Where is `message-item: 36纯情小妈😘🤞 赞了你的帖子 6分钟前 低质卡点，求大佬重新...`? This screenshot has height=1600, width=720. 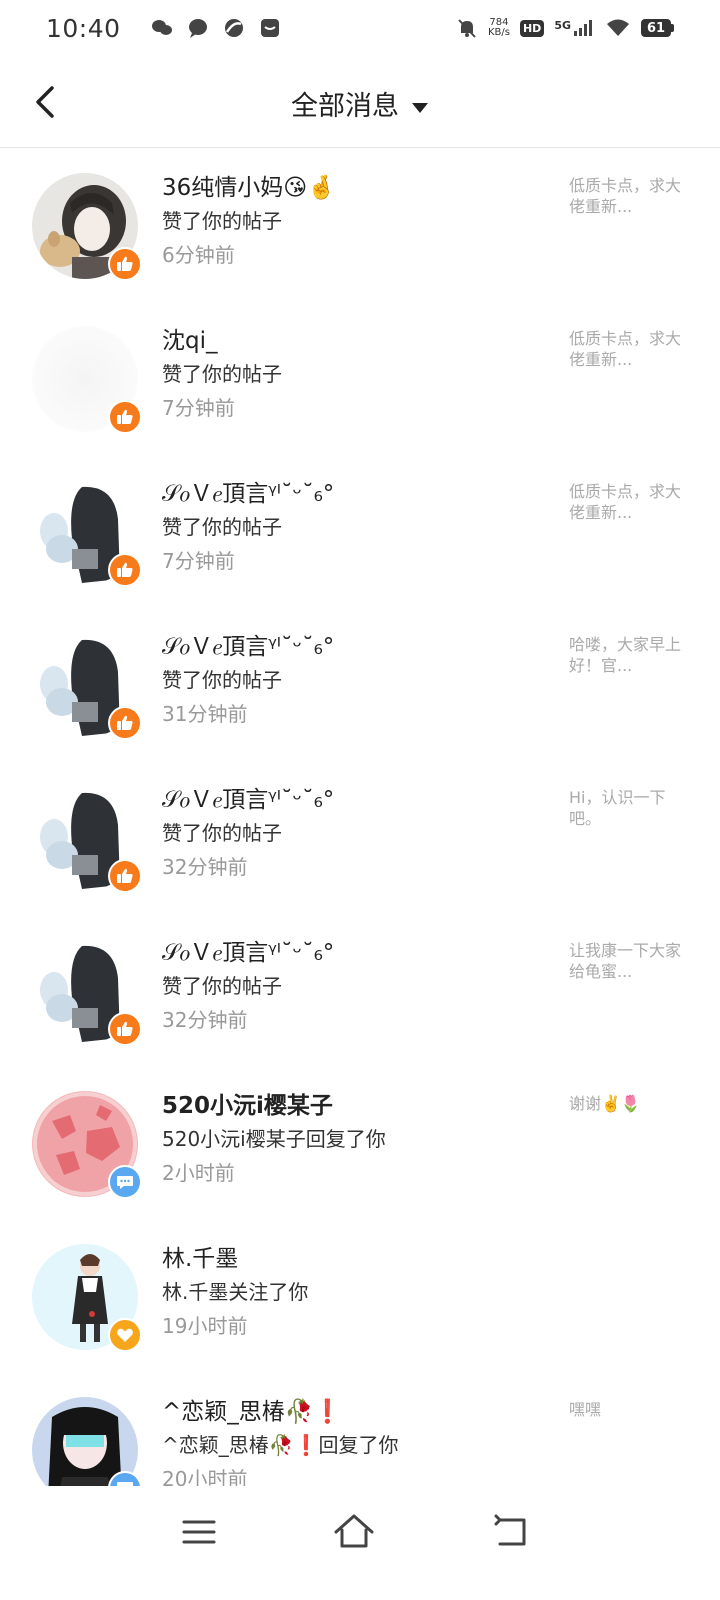
message-item: 36纯情小妈😘🤞 赞了你的帖子 6分钟前 低质卡点，求大佬重新... is located at coordinates (360, 225).